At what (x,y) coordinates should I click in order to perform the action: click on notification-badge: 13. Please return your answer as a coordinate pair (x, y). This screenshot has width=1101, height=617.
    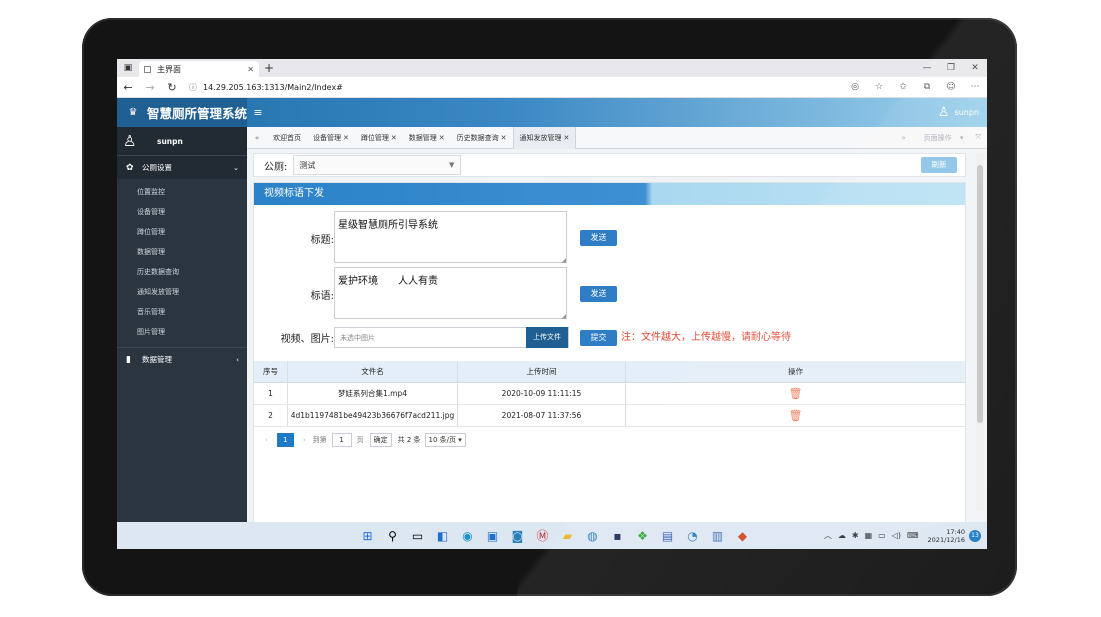
    Looking at the image, I should click on (975, 535).